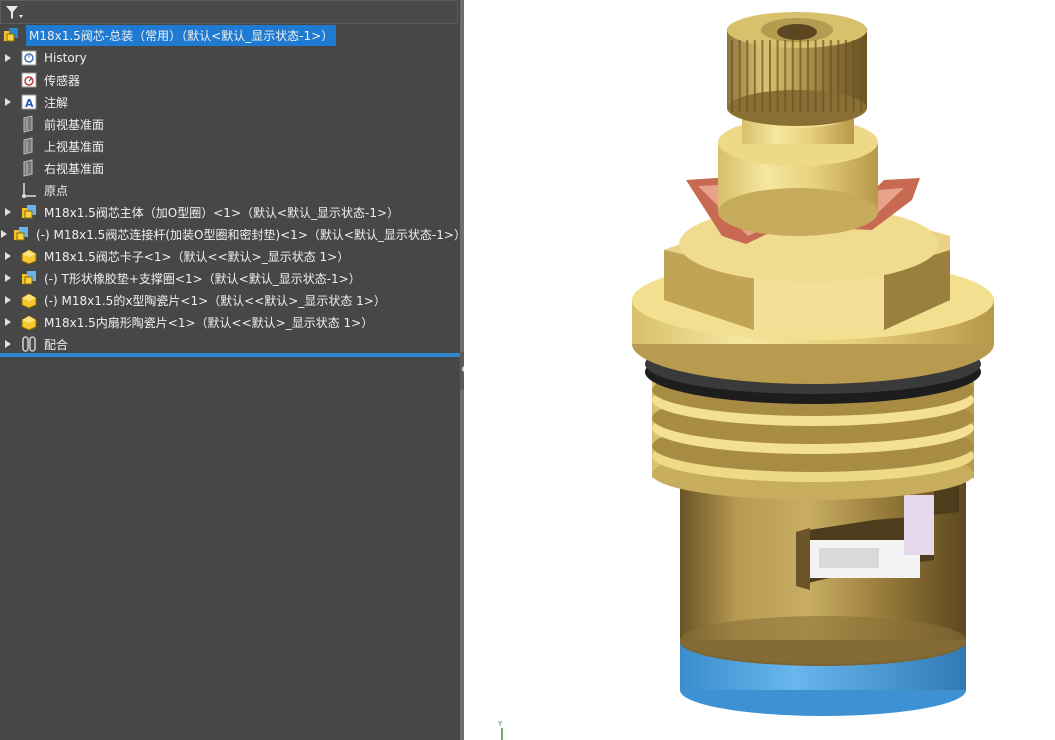 Image resolution: width=1055 pixels, height=740 pixels. What do you see at coordinates (209, 322) in the screenshot?
I see `tree-item-label: M18x1.5内扇形陶瓷片<1>（默认<<默认>_显示状态 1>）` at bounding box center [209, 322].